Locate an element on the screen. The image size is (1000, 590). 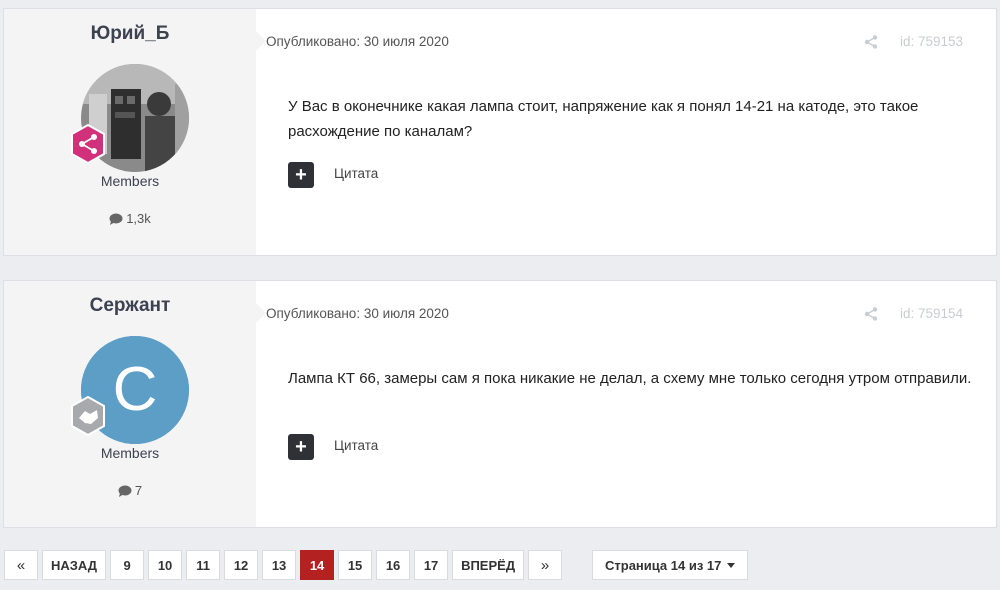
page-jump-label: Страница 14 из 17 is located at coordinates (663, 565).